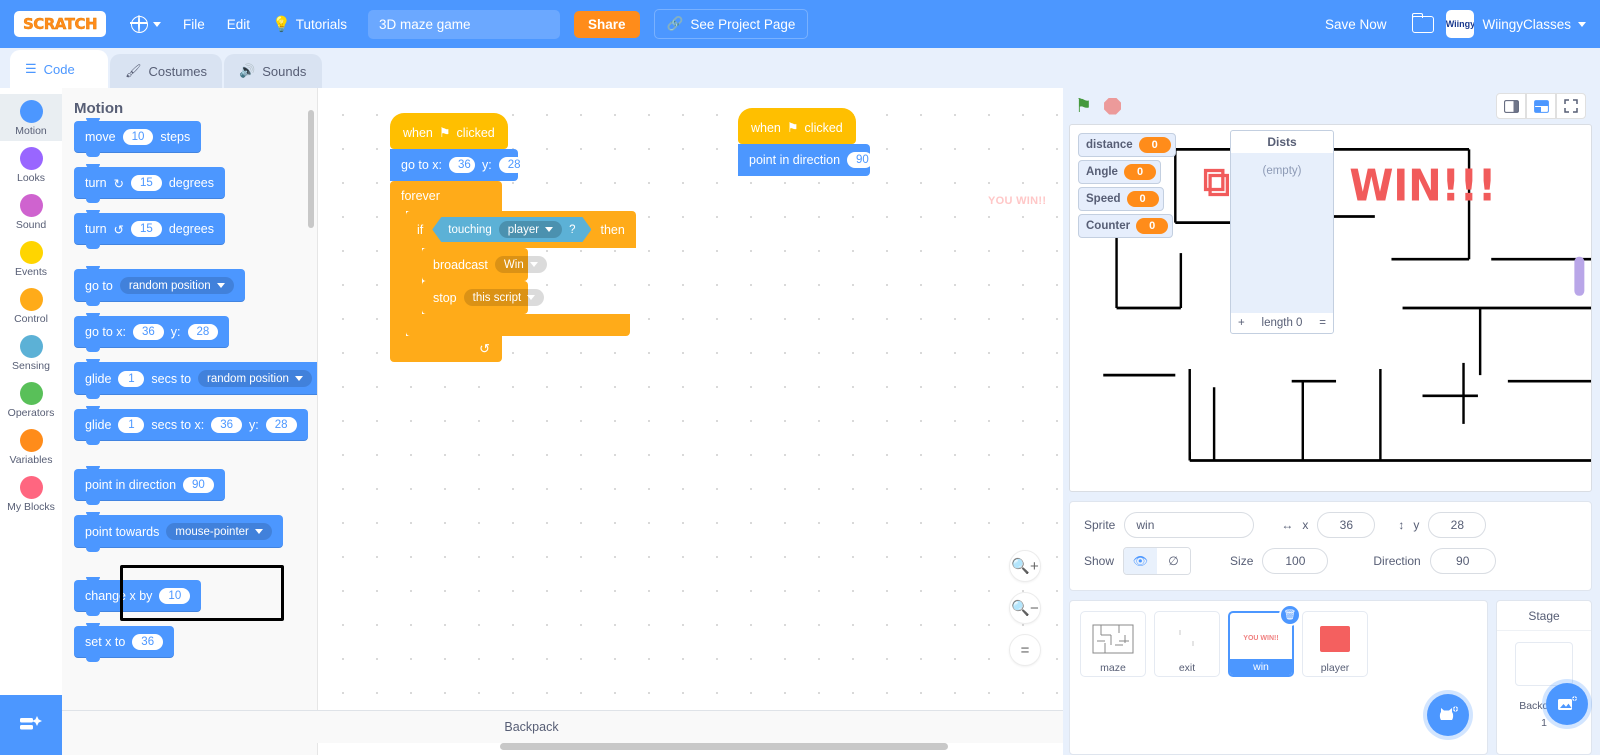 This screenshot has width=1600, height=755. I want to click on block-point-in-direction: point in direction 90, so click(806, 160).